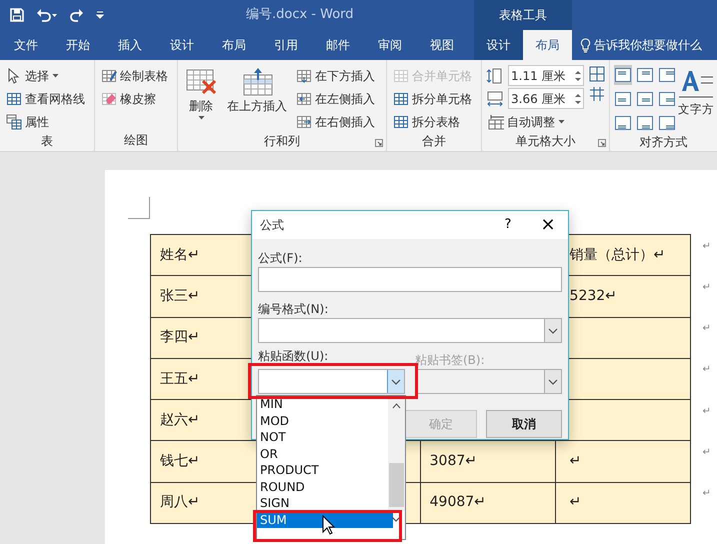  Describe the element at coordinates (14, 76) in the screenshot. I see `cursor-icon` at that location.